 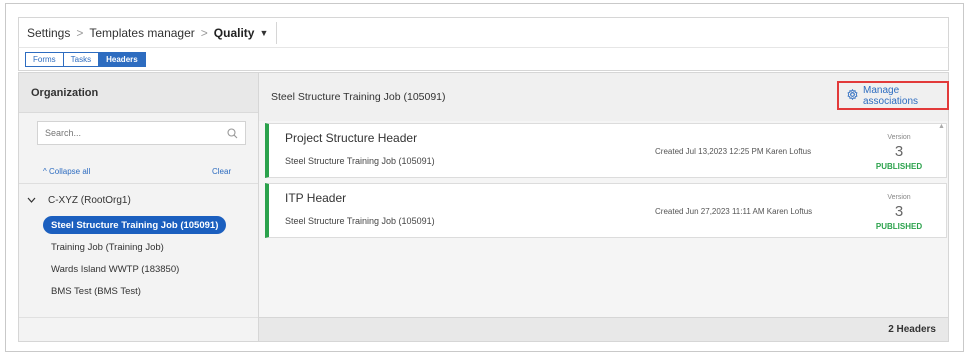 I want to click on tree-root-label: C-XYZ (RootOrg1), so click(x=89, y=200).